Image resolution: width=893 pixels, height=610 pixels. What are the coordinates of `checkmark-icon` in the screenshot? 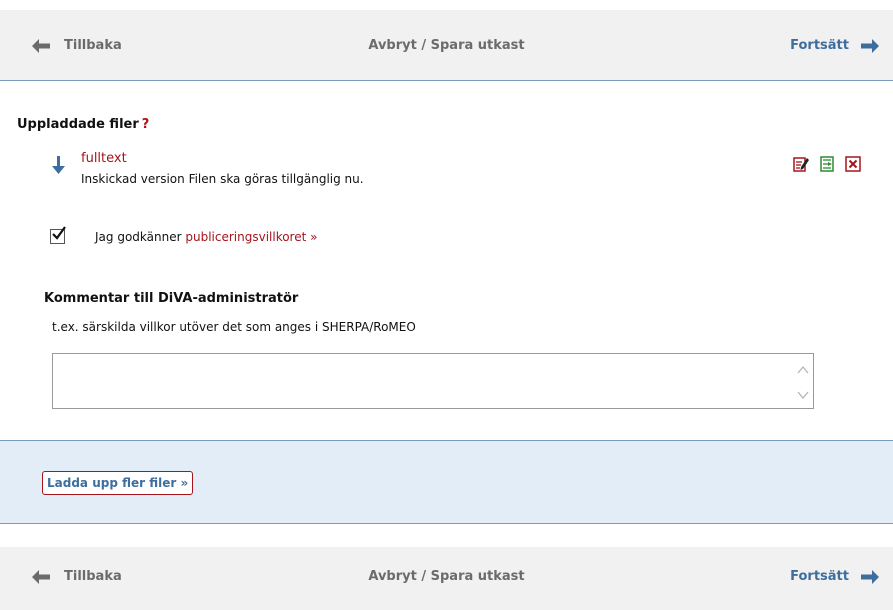 It's located at (59, 233).